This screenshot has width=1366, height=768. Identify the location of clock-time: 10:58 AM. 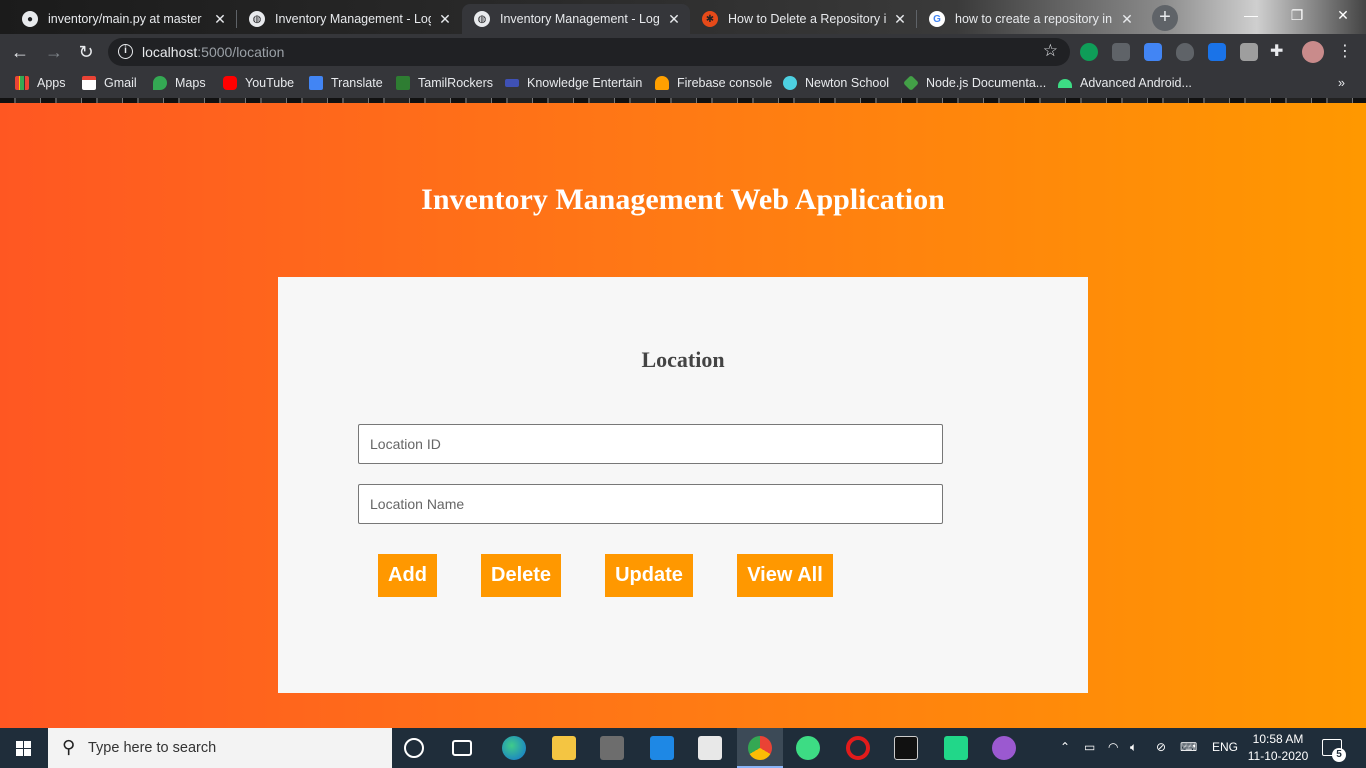
(1278, 739).